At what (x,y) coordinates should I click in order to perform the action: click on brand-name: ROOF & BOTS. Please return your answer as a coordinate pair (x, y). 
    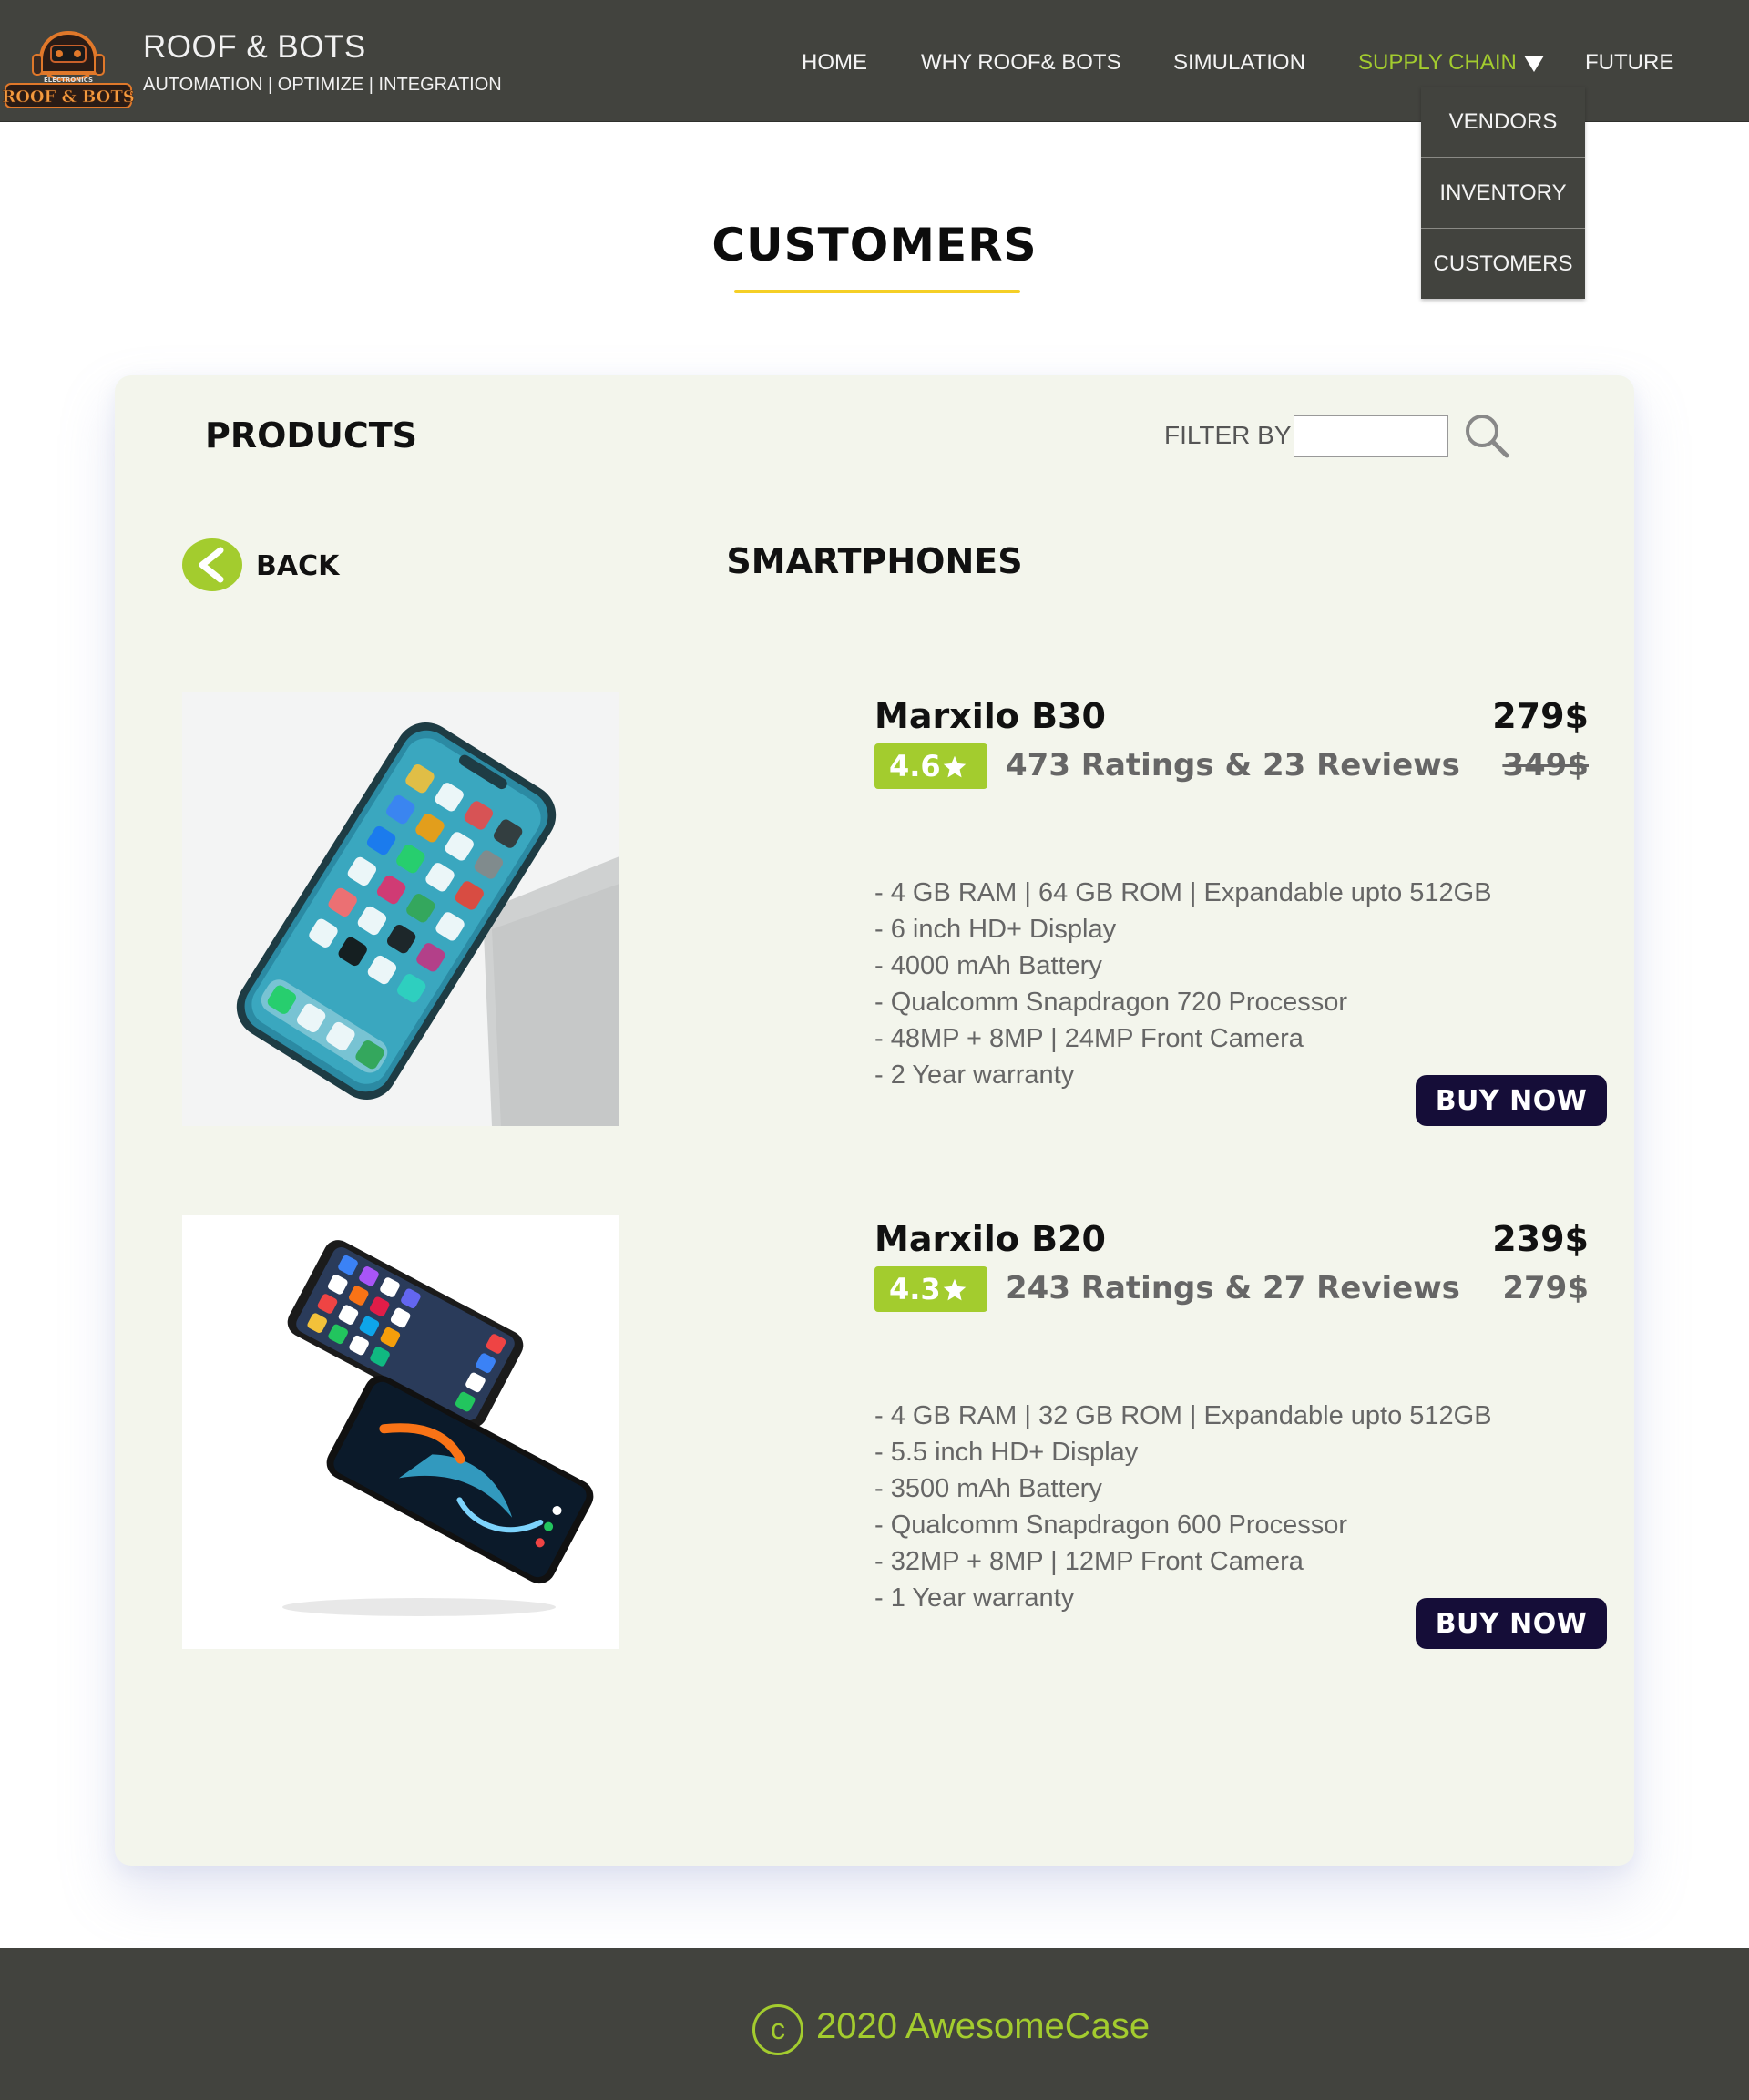
    Looking at the image, I should click on (254, 48).